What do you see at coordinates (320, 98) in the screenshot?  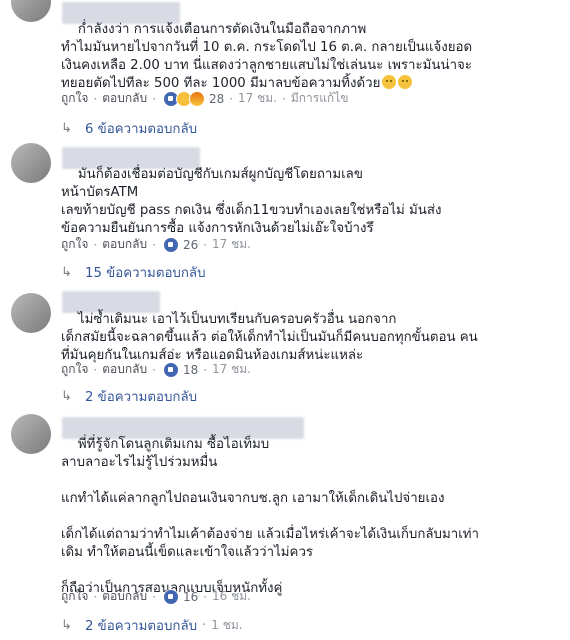 I see `edited-label: มีการแก้ไข` at bounding box center [320, 98].